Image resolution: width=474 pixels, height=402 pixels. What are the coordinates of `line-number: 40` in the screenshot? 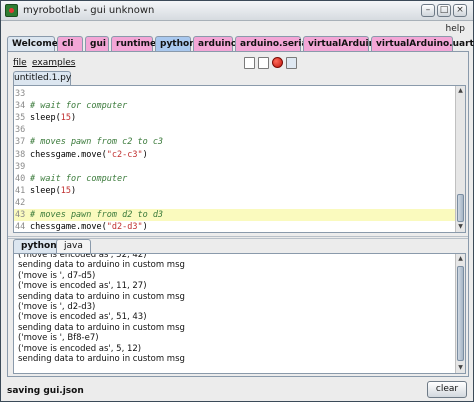 It's located at (20, 178).